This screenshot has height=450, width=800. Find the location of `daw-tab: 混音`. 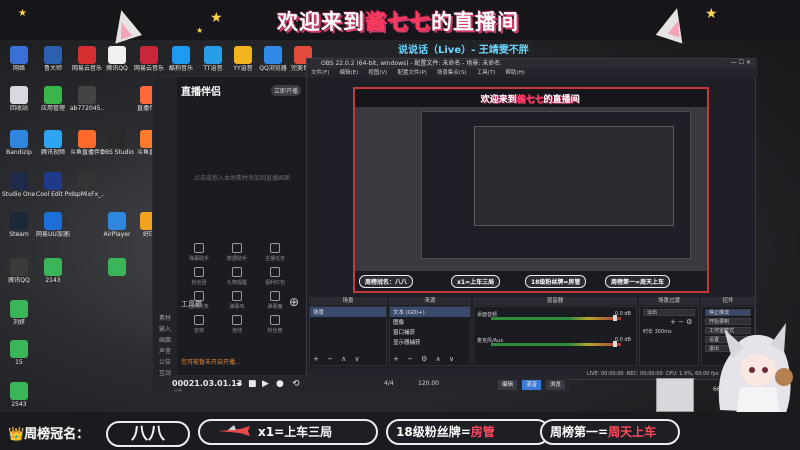

daw-tab: 混音 is located at coordinates (532, 385).